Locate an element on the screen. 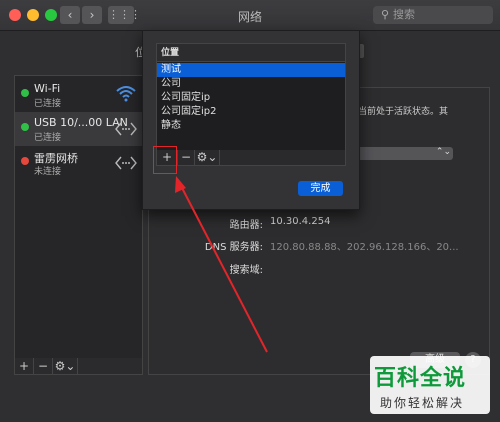 The height and width of the screenshot is (422, 500). watermark-logo: 百科全说 助你轻松解决 is located at coordinates (430, 385).